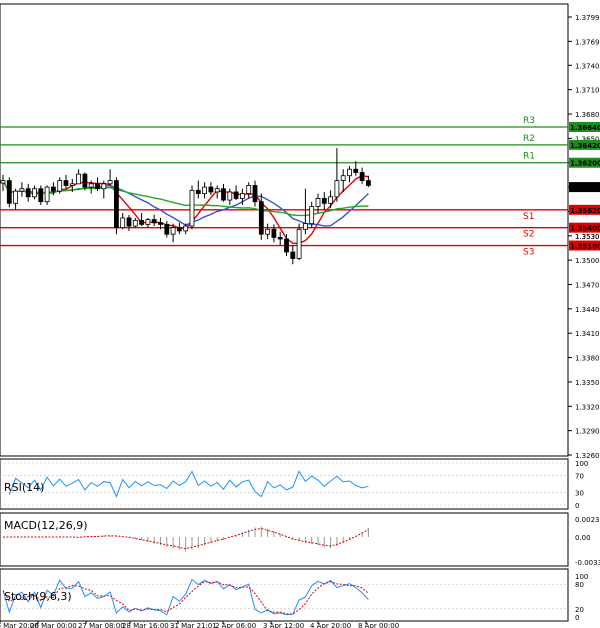 This screenshot has height=628, width=600. I want to click on rsi-label: RSI(14), so click(24, 487).